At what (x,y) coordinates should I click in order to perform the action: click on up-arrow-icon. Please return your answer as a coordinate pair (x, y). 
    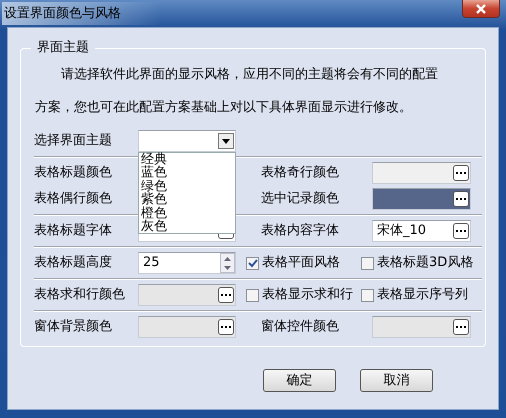
    Looking at the image, I should click on (227, 258).